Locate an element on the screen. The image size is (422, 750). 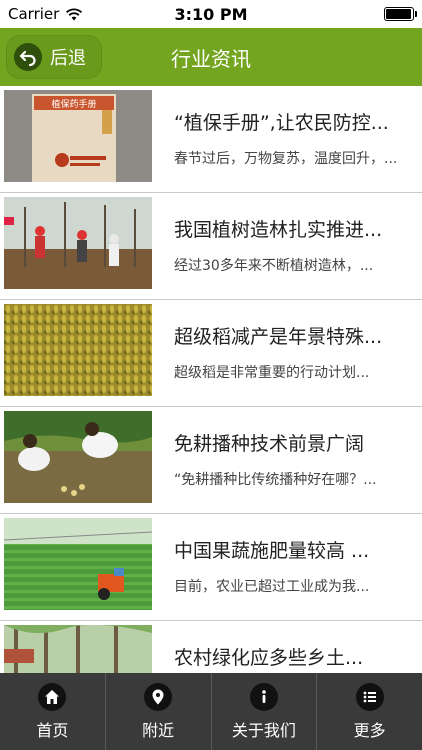
home-icon is located at coordinates (52, 696).